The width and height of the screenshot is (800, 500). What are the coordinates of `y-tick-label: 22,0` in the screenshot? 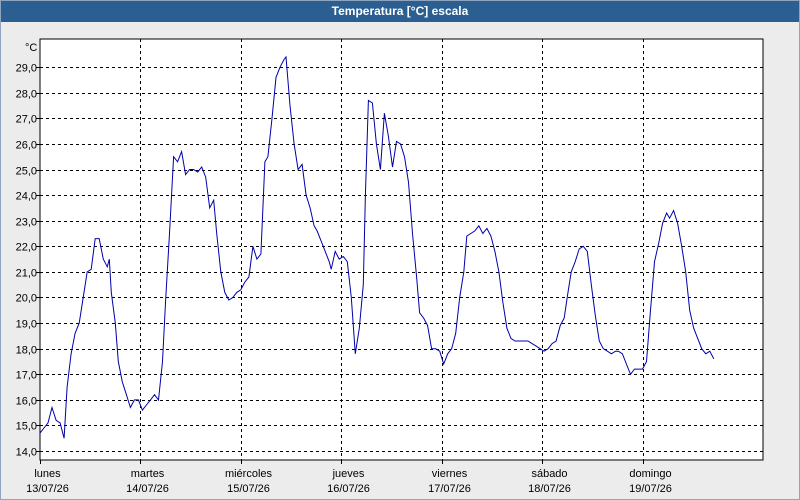 It's located at (26, 248).